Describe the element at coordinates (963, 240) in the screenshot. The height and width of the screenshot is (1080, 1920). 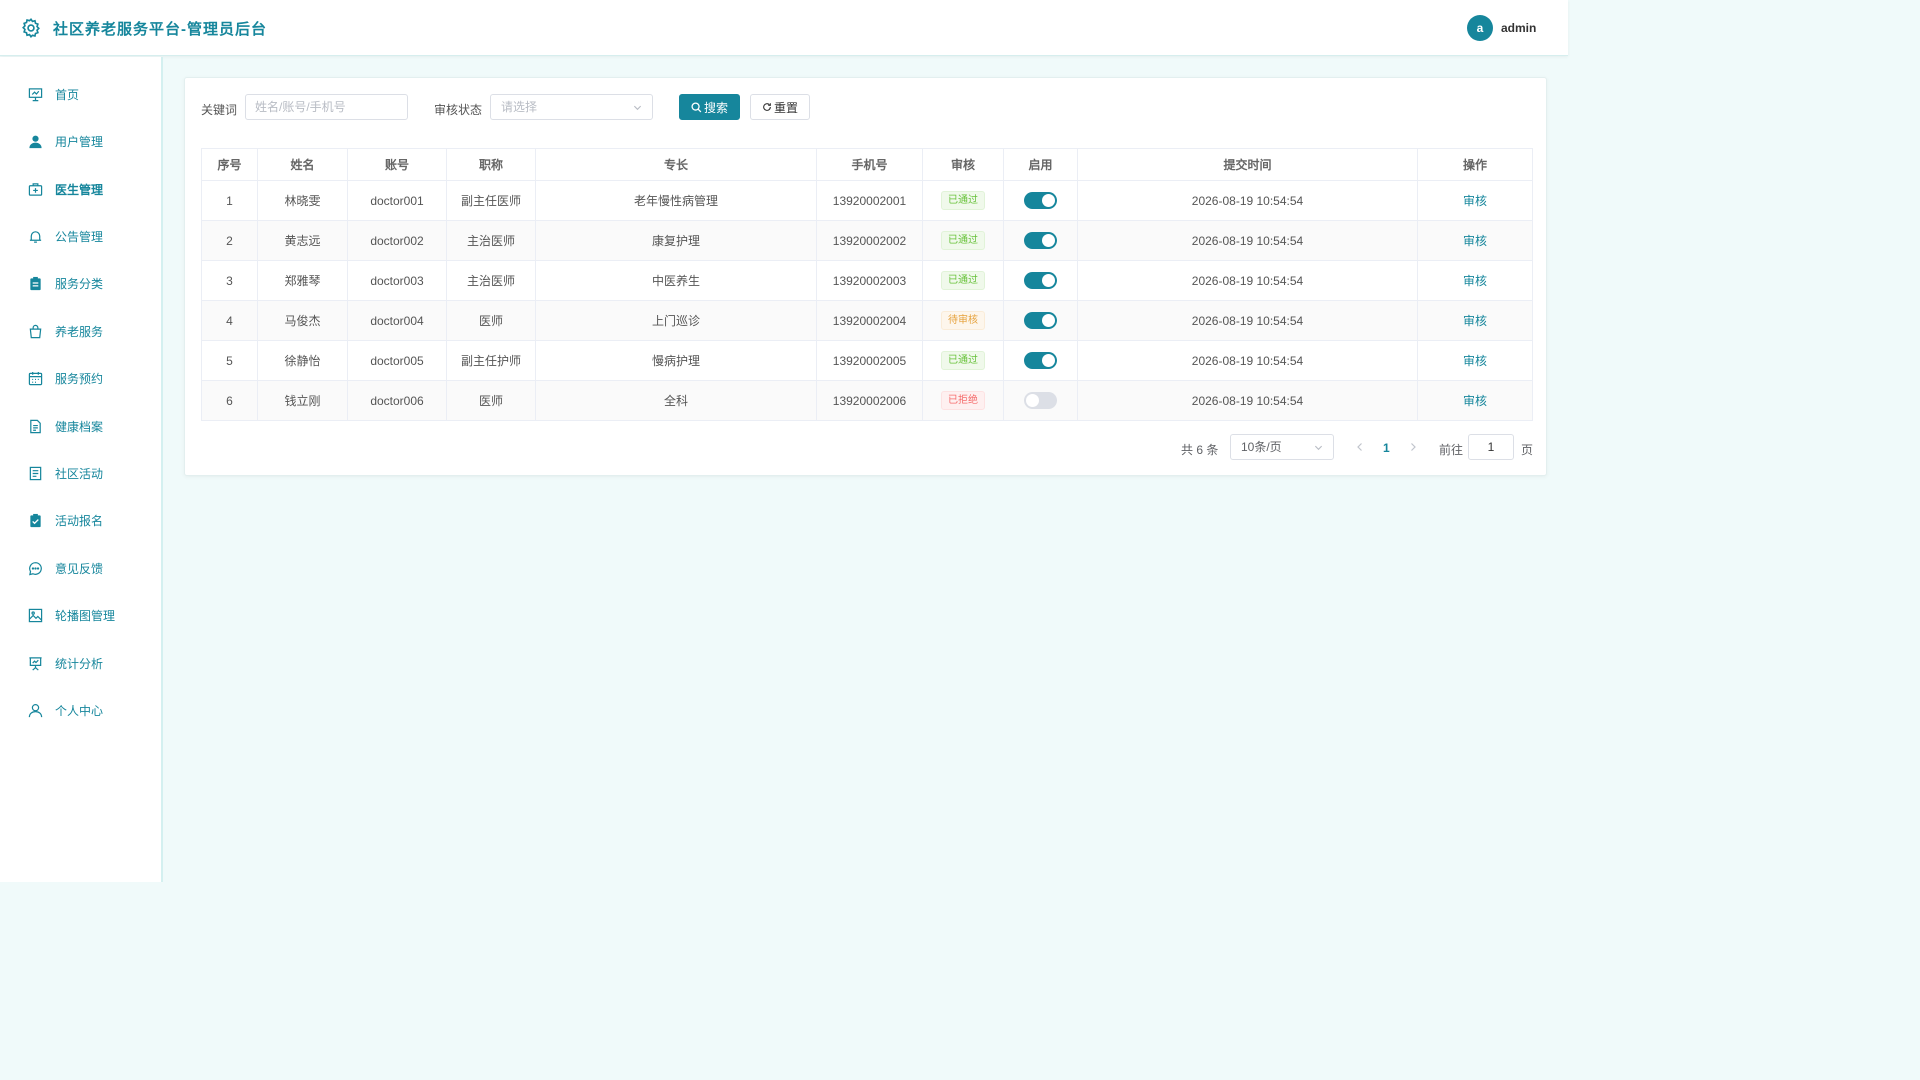
I see `cell-audit: 已通过` at that location.